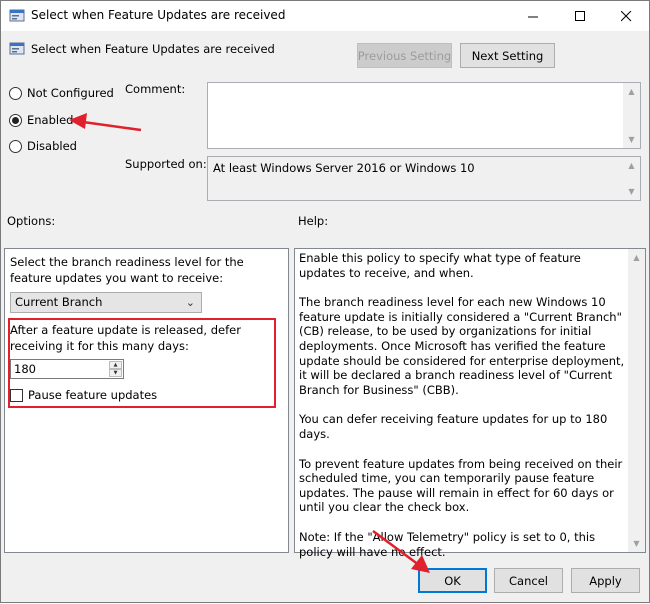  I want to click on radio-label: Disabled, so click(52, 146).